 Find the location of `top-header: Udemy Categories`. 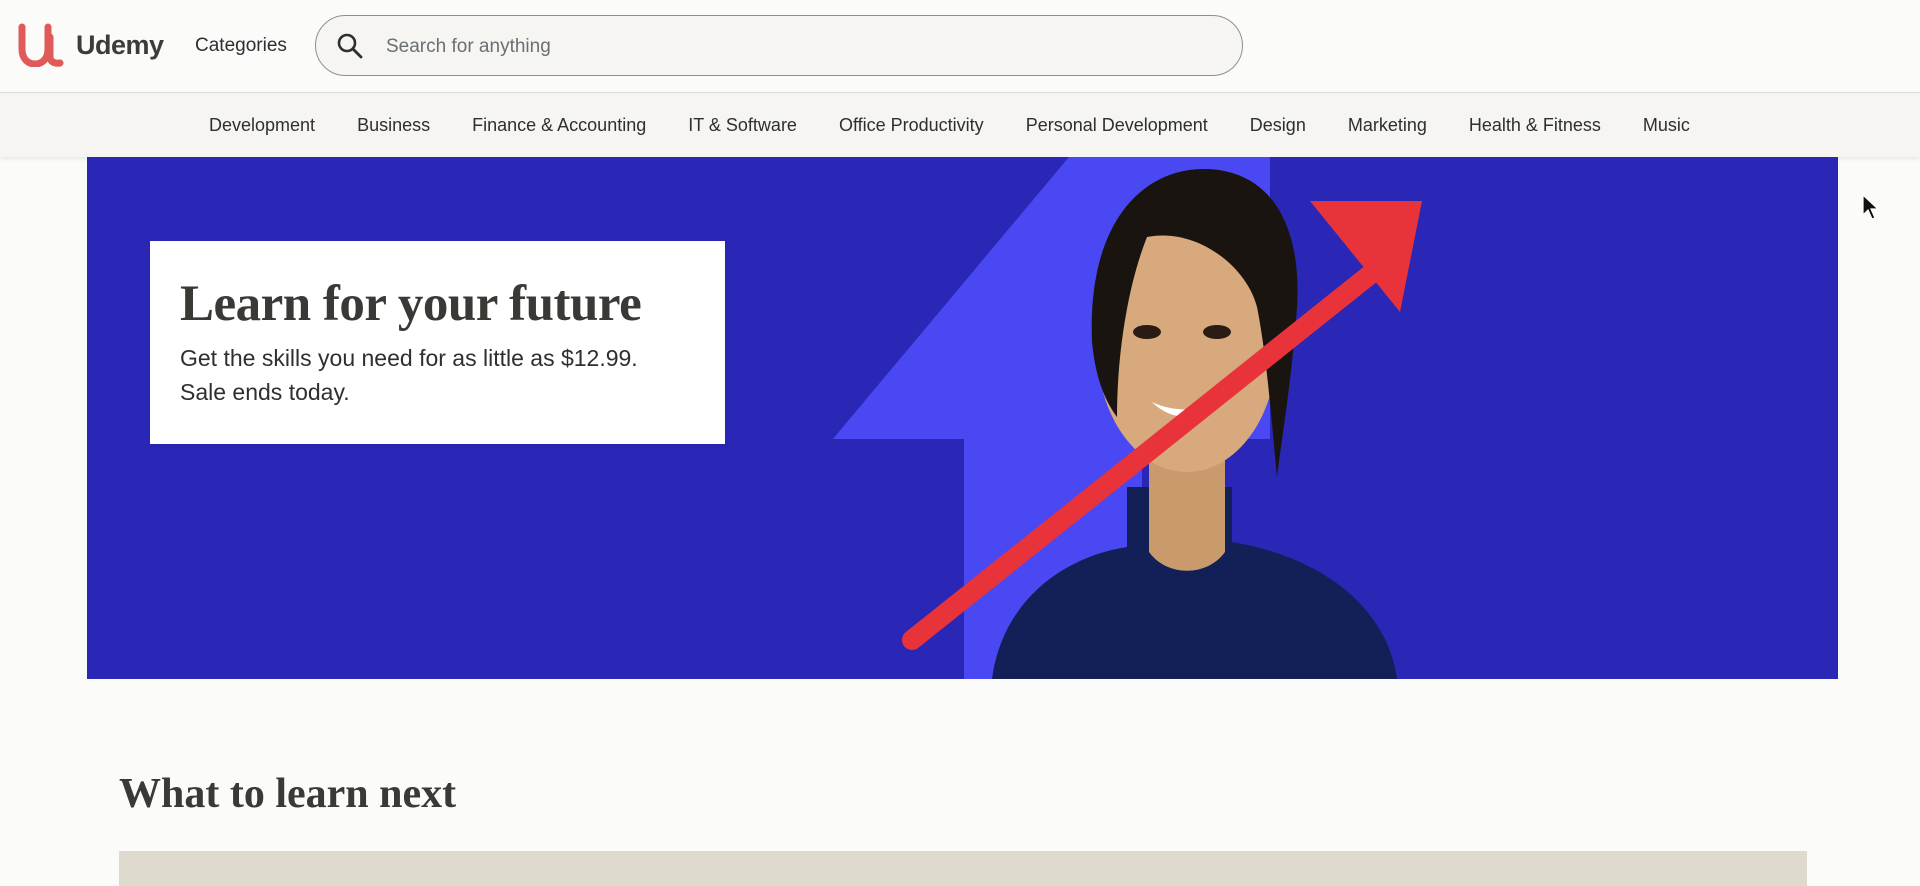

top-header: Udemy Categories is located at coordinates (960, 46).